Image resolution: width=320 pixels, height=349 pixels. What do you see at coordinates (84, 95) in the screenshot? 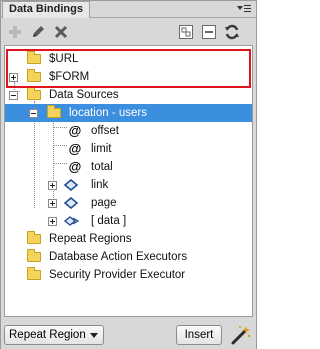
I see `tree-item-label: Data Sources` at bounding box center [84, 95].